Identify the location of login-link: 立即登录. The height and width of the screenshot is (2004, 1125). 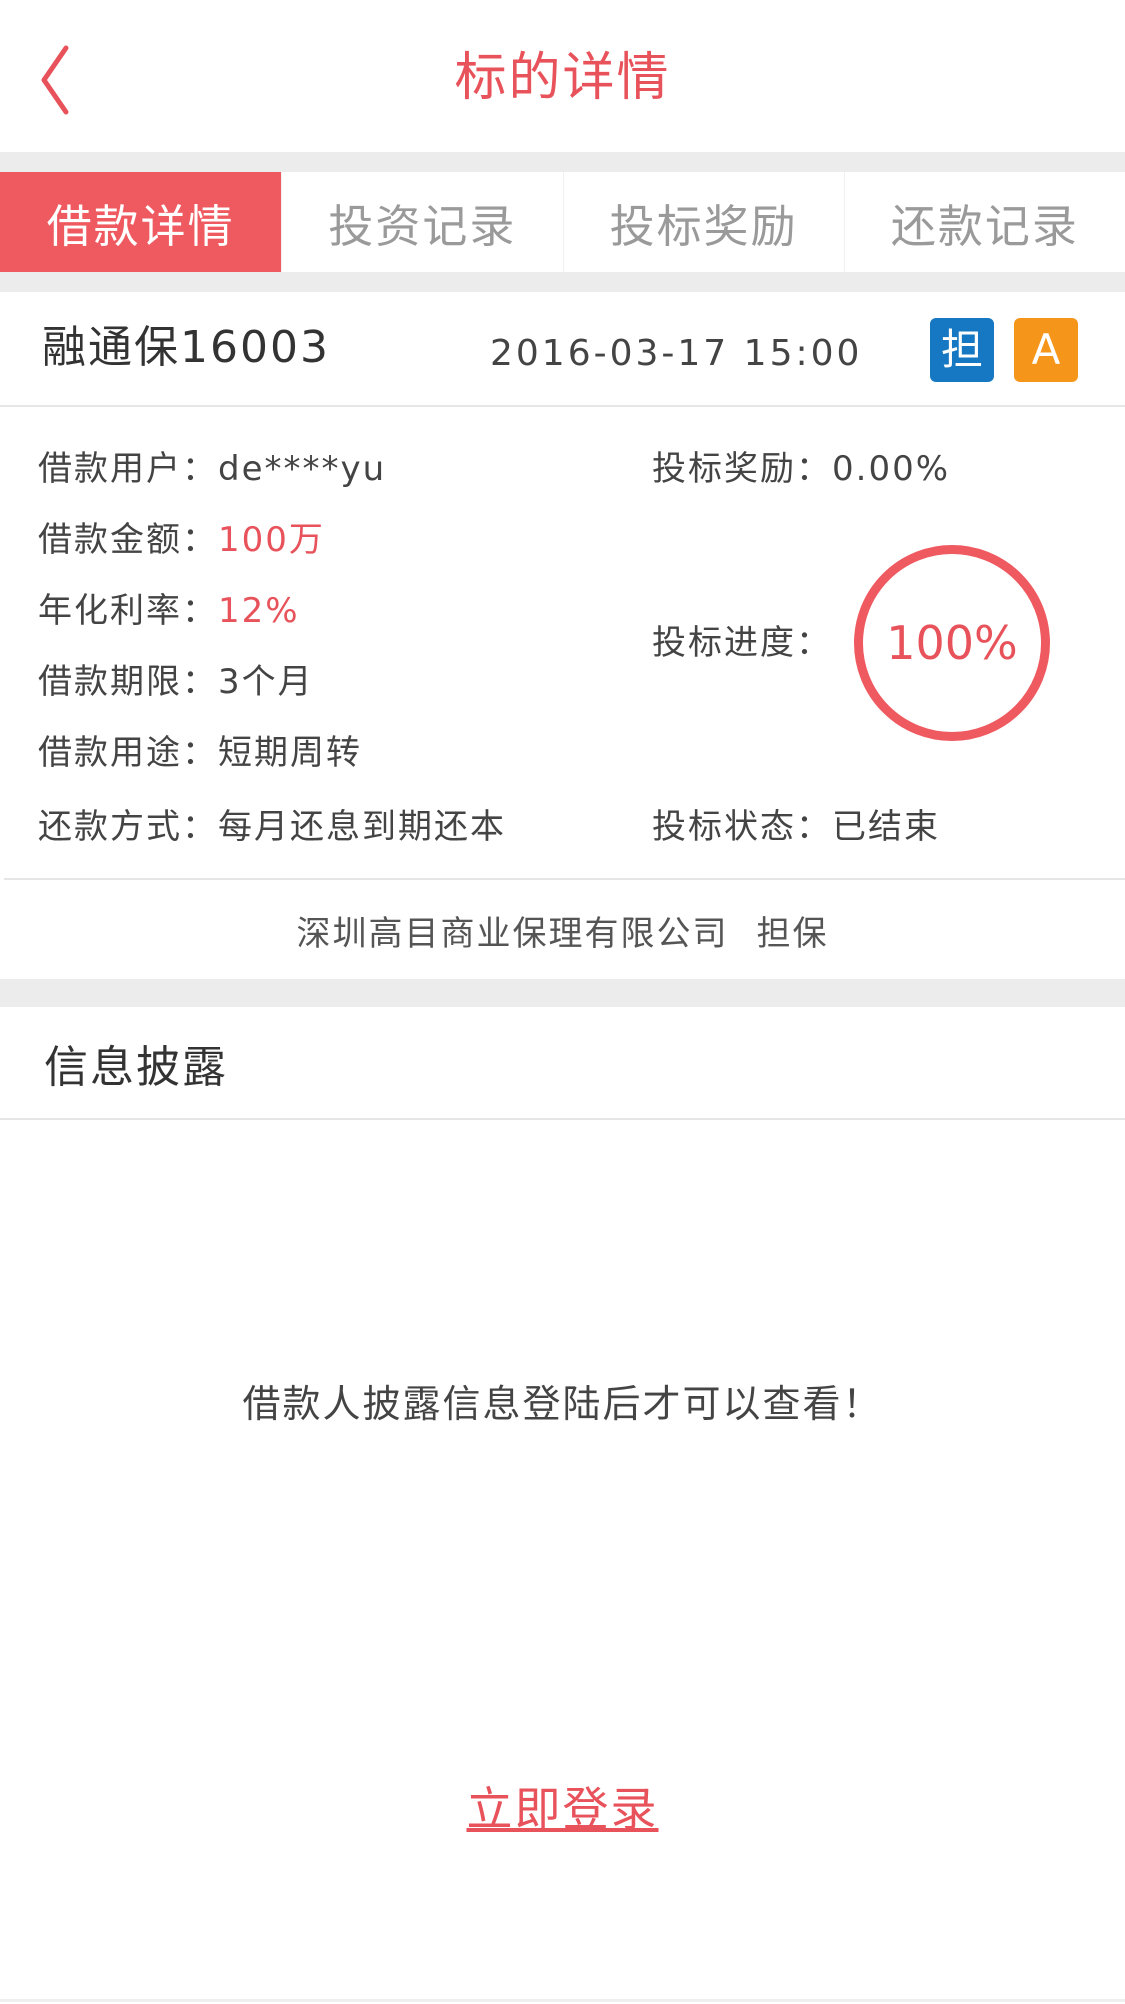
(563, 1809).